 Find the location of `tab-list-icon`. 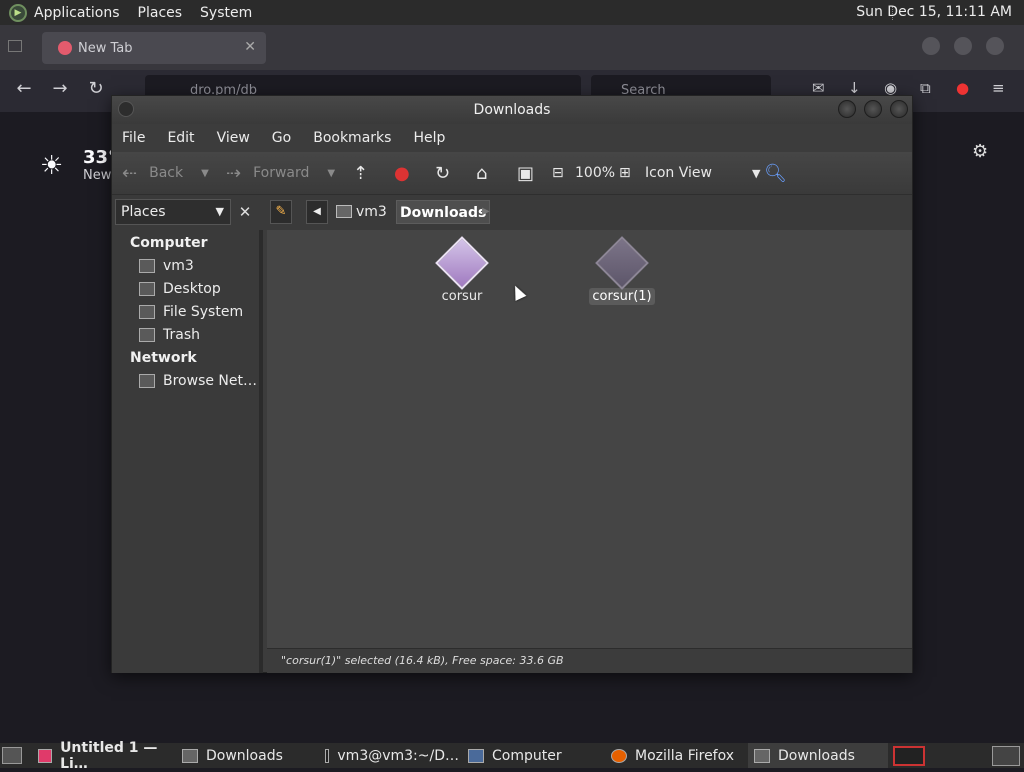

tab-list-icon is located at coordinates (15, 46).